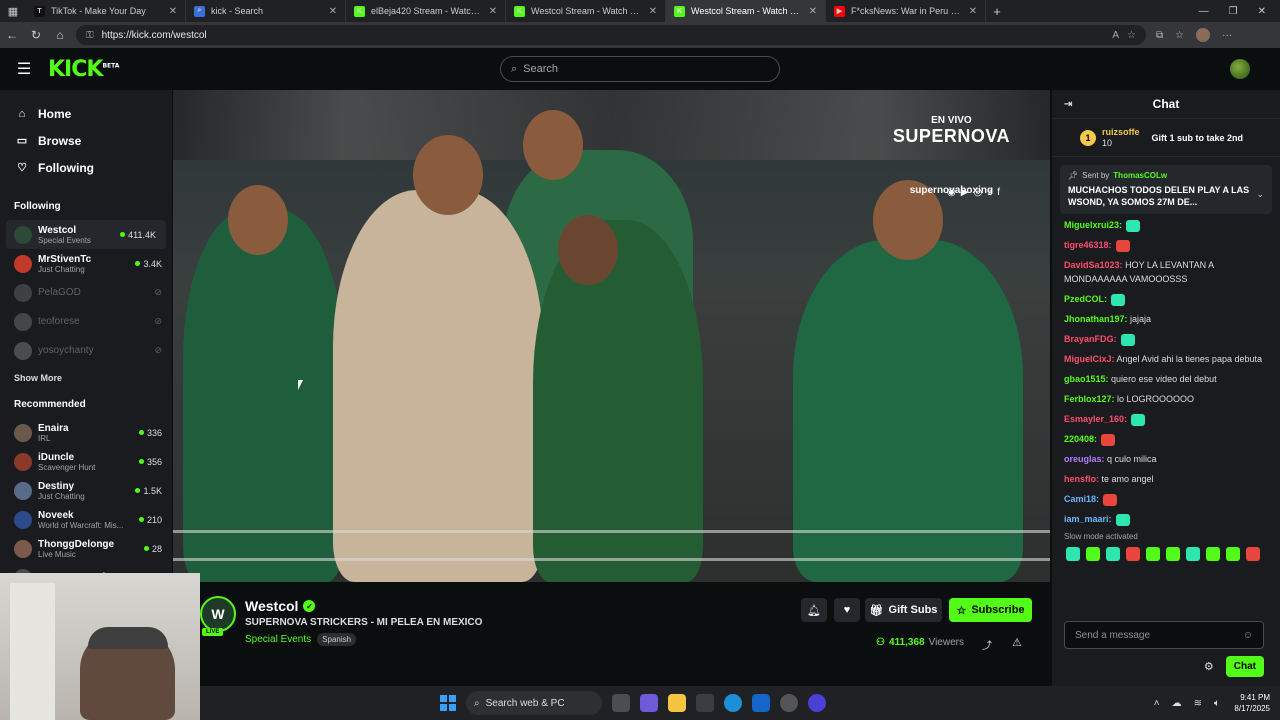 The image size is (1280, 720). Describe the element at coordinates (1209, 666) in the screenshot. I see `gear-icon: ⚙` at that location.